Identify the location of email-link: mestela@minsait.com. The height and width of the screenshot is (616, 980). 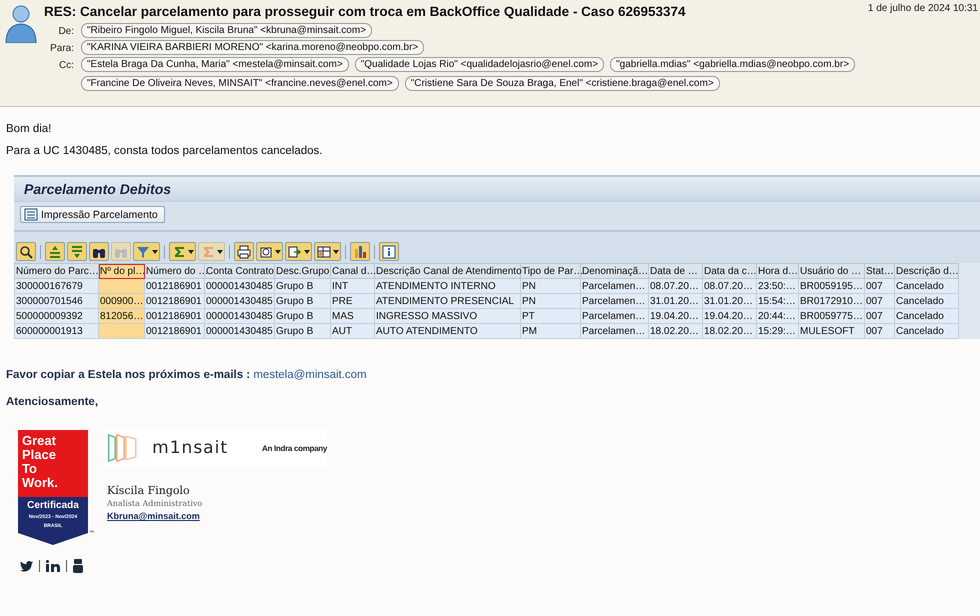
(310, 375).